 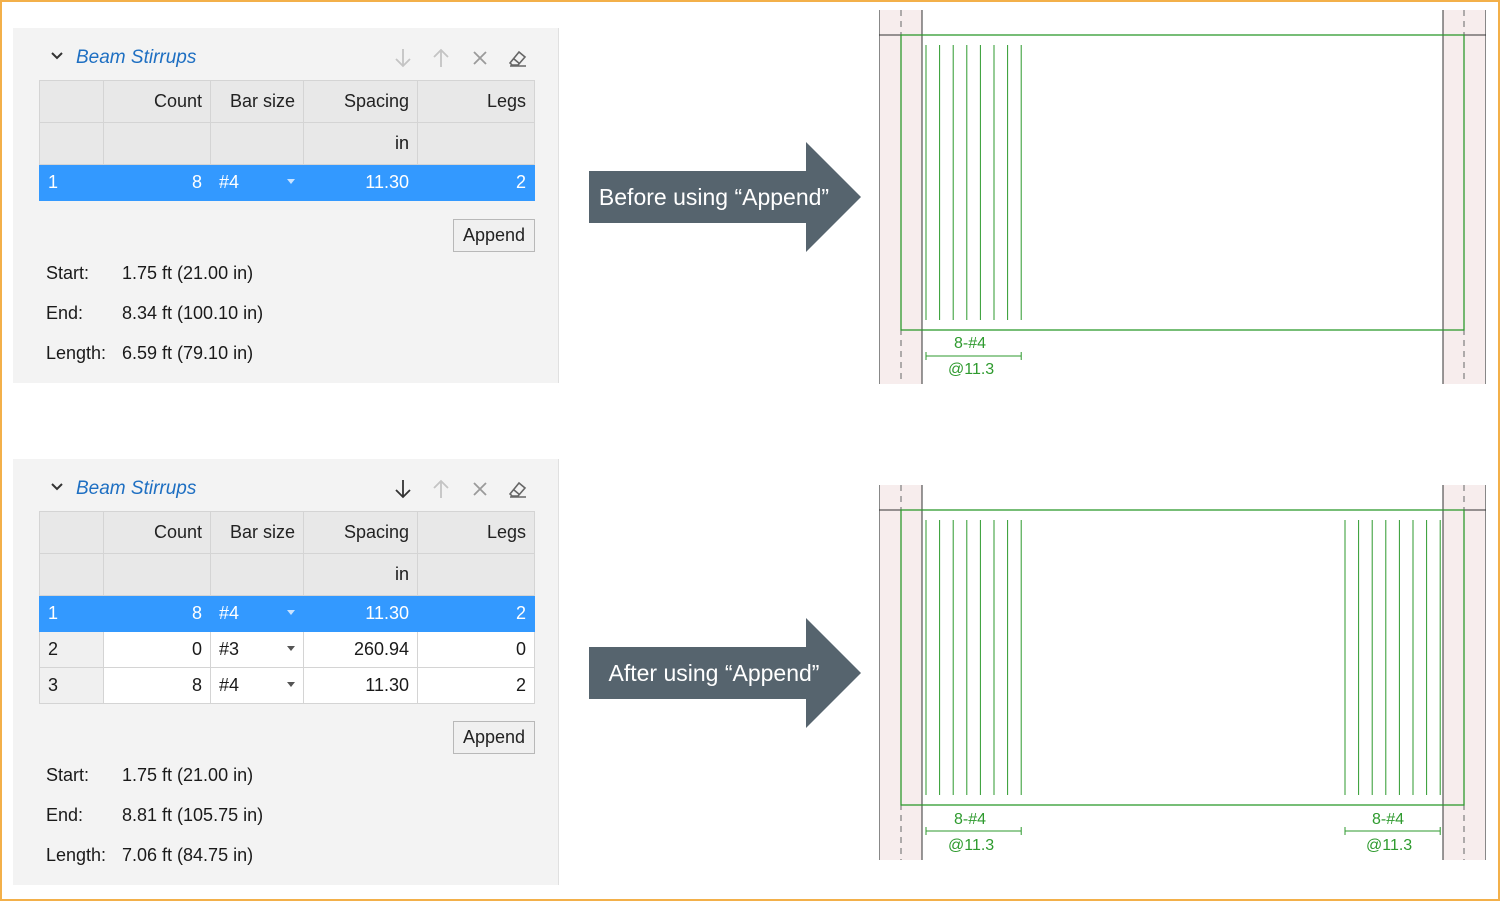 I want to click on panel-title: Beam Stirrups, so click(x=136, y=57).